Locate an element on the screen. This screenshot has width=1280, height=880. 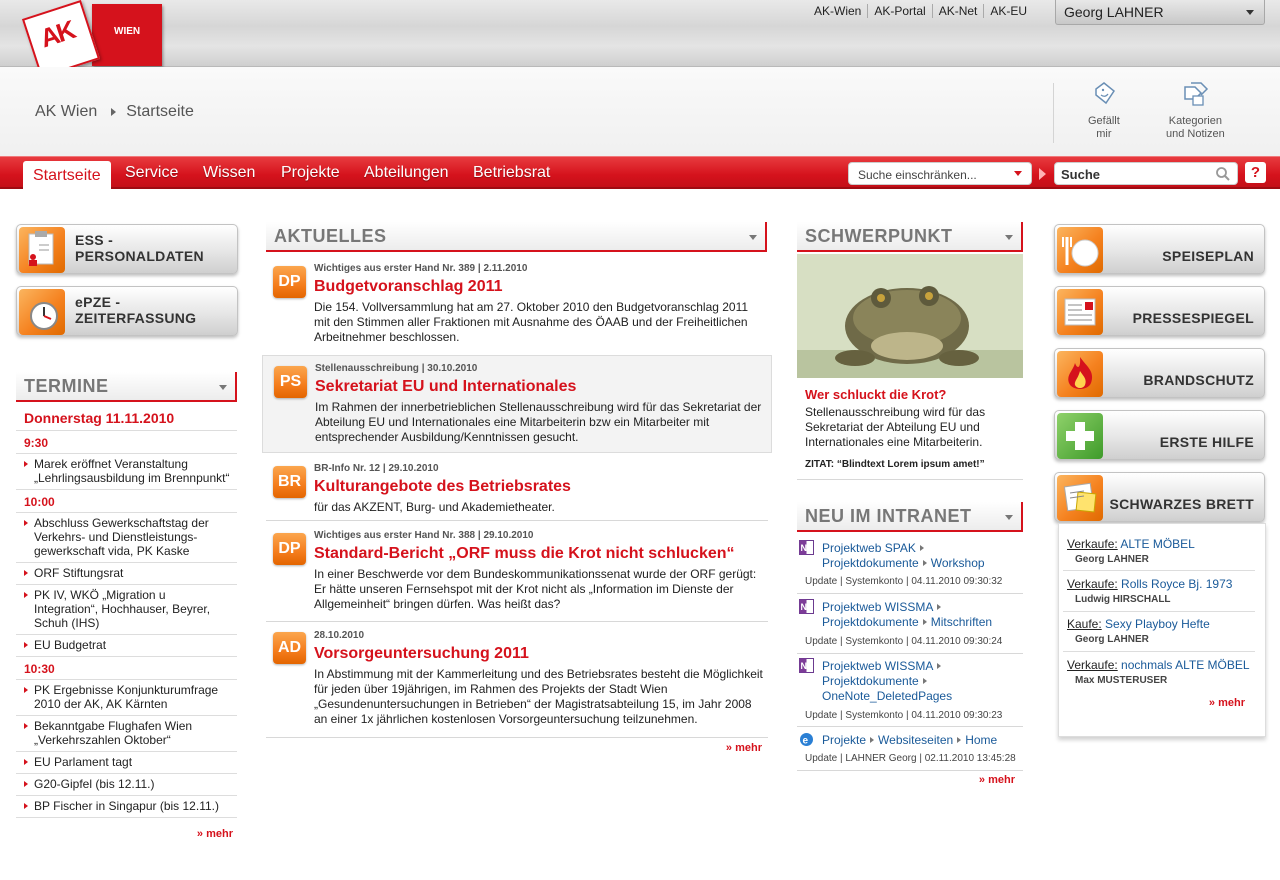
news-badge: DP is located at coordinates (289, 282).